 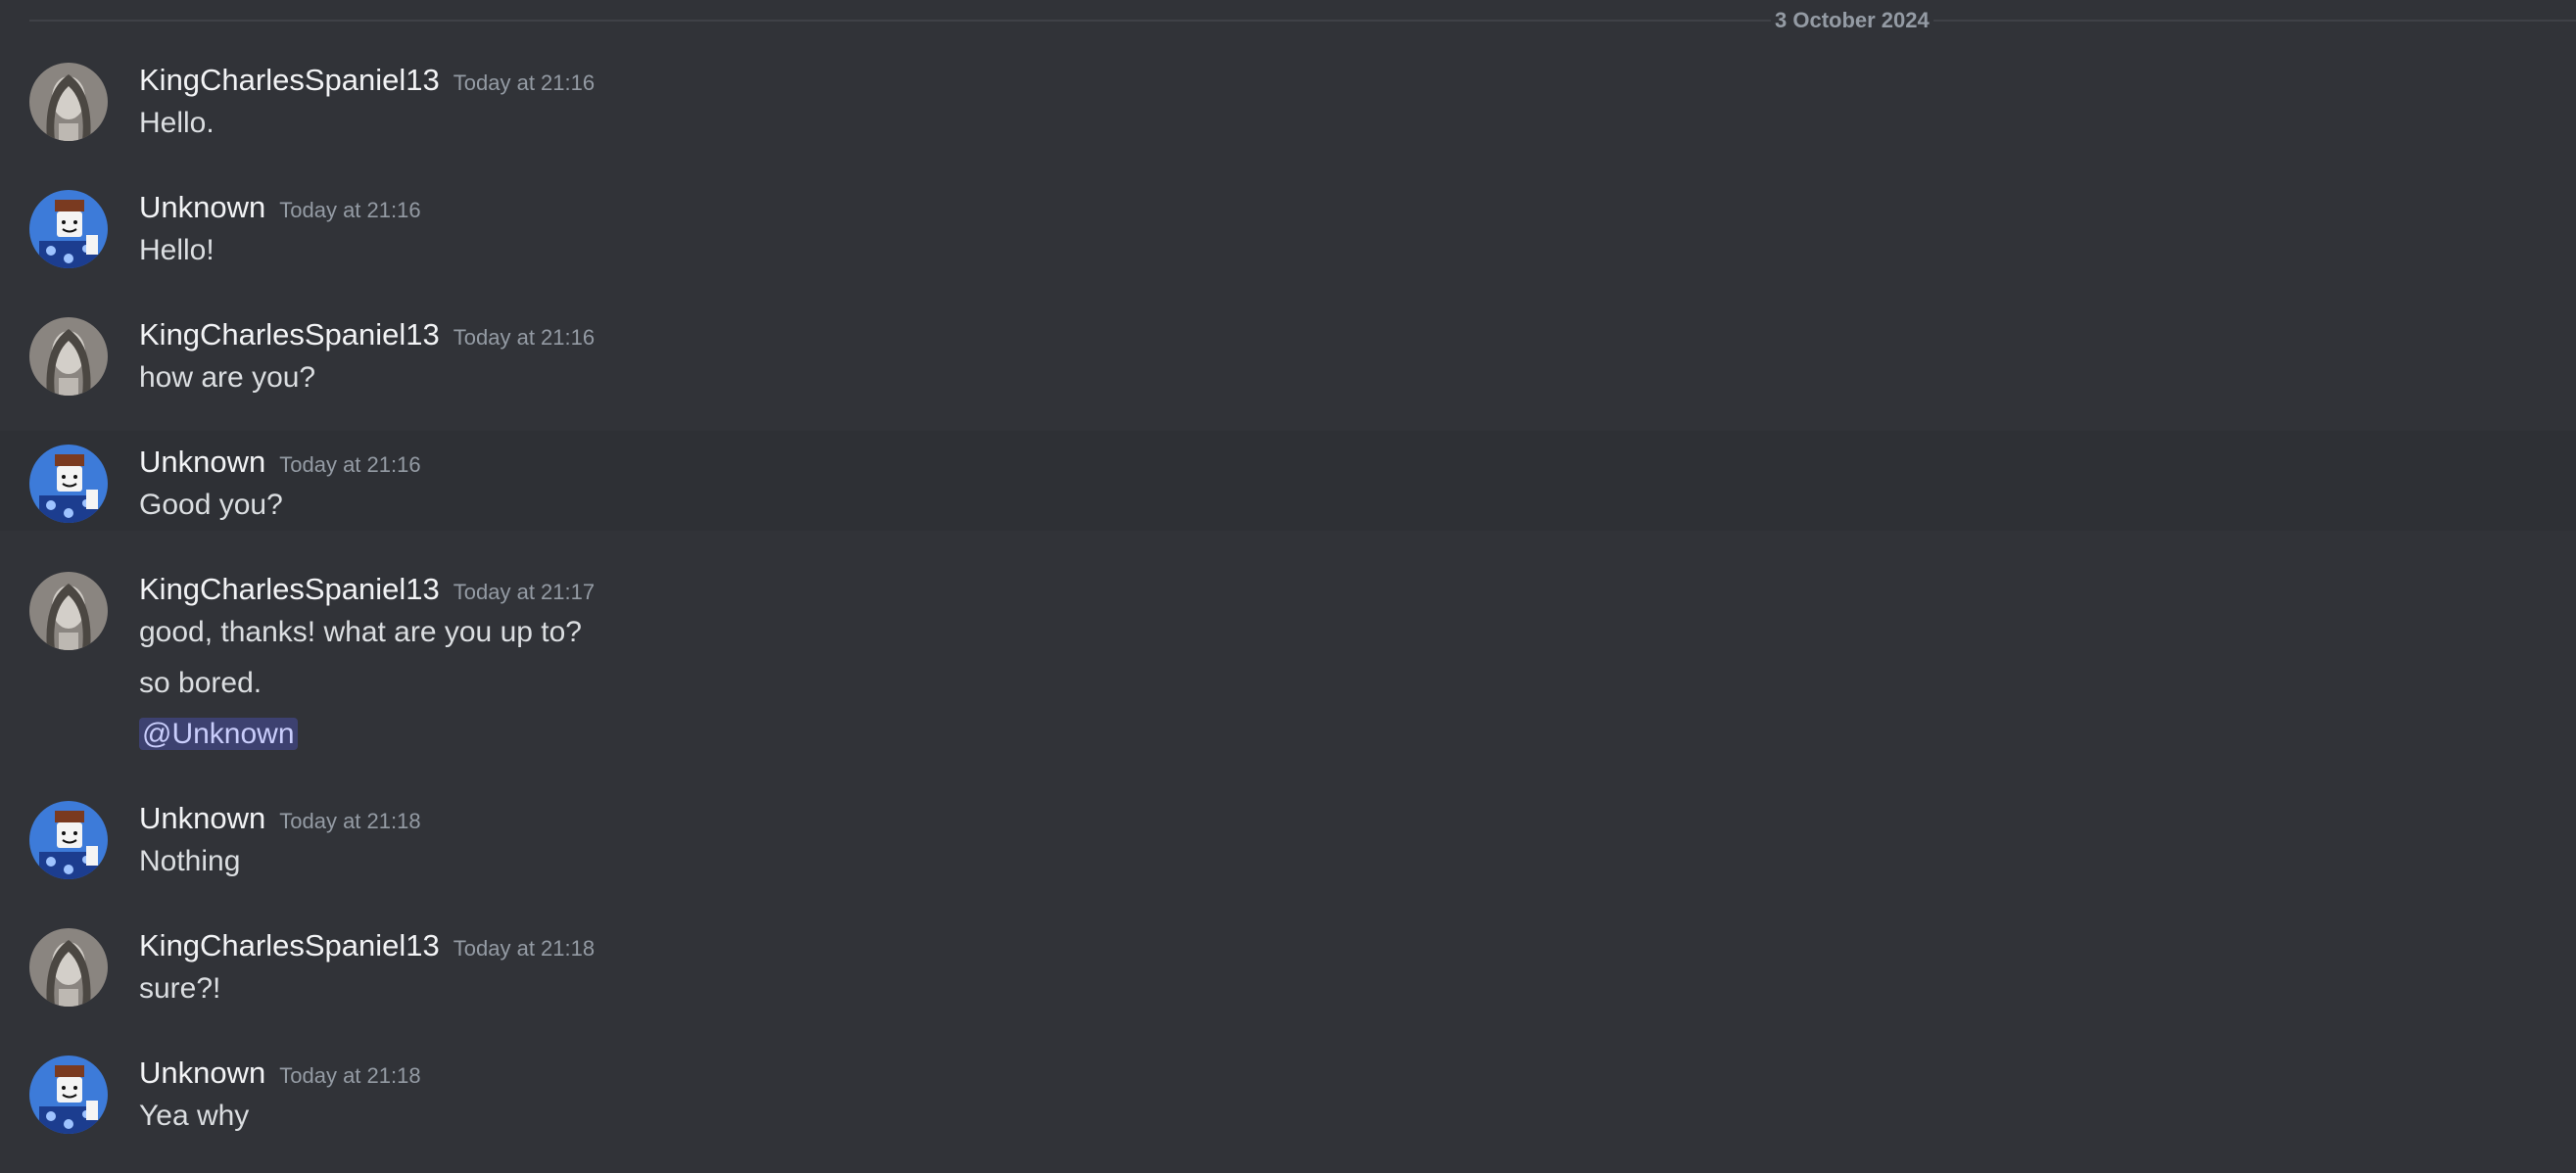 What do you see at coordinates (194, 1116) in the screenshot?
I see `message-text: Yea why` at bounding box center [194, 1116].